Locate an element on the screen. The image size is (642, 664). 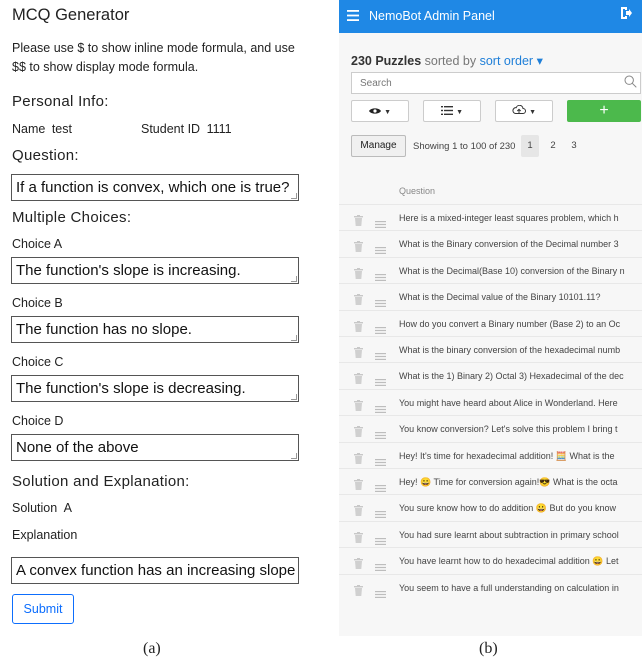
list-icon is located at coordinates (448, 111).